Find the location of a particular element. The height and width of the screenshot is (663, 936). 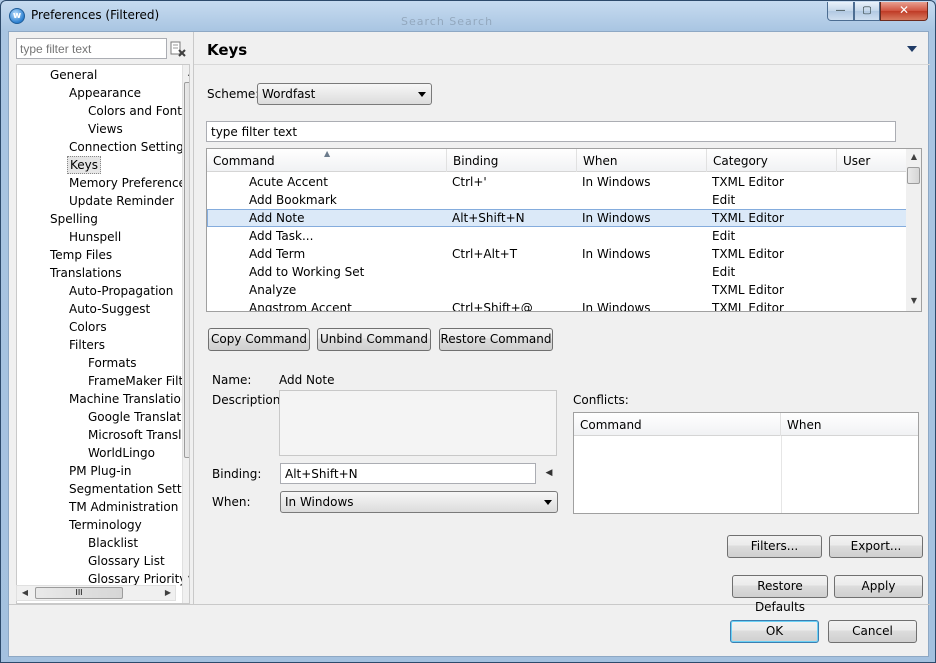

tree-item: Machine Translation is located at coordinates (128, 399).